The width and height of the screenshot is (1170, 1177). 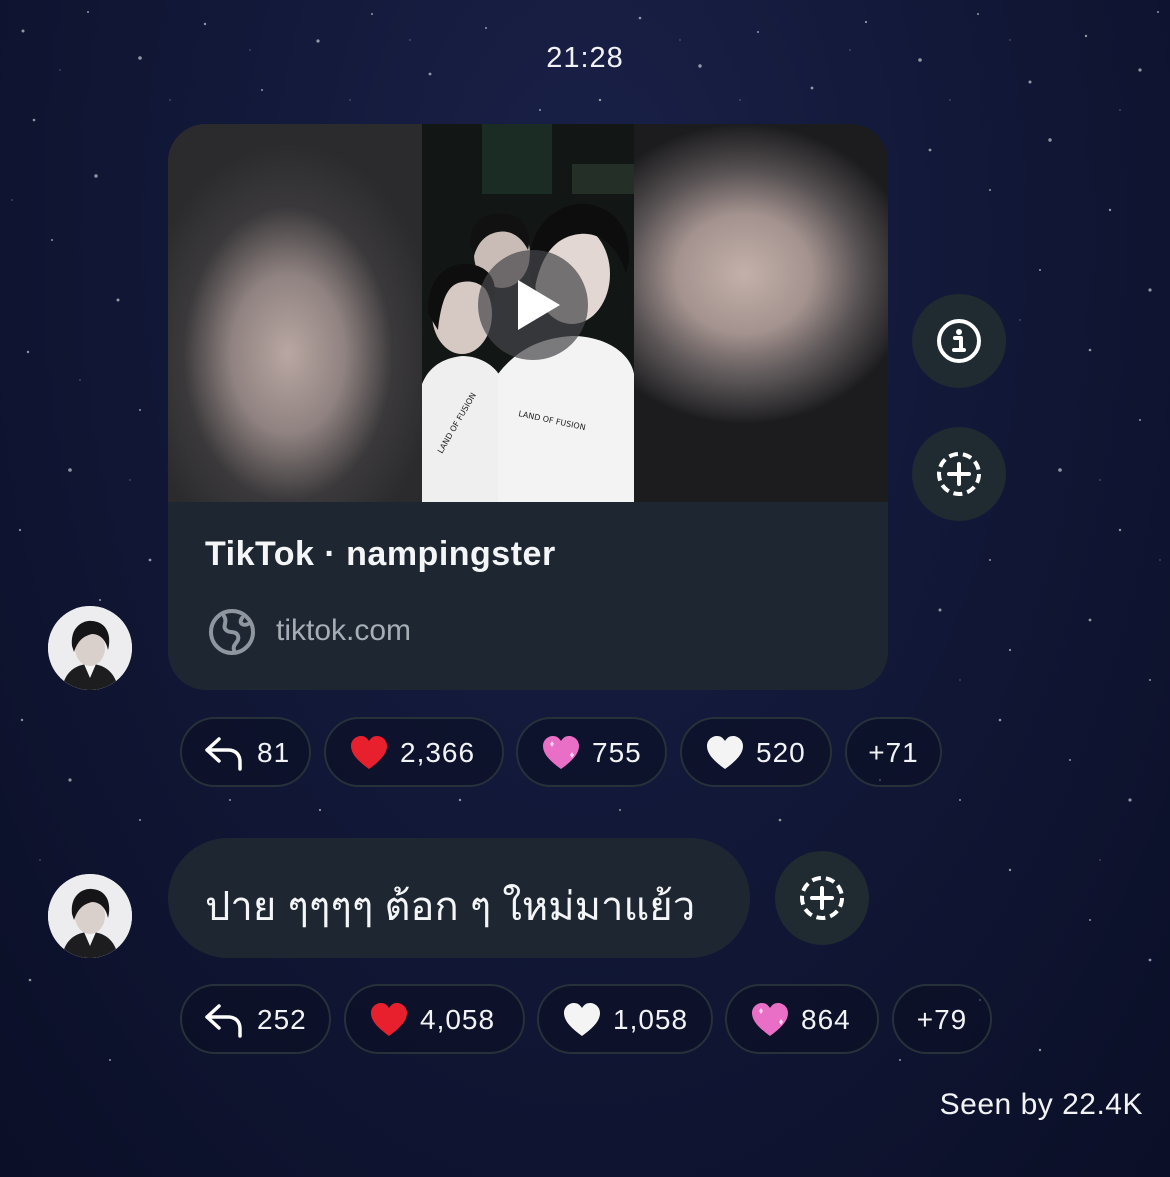 What do you see at coordinates (255, 1019) in the screenshot?
I see `reply-reaction-pill: 252` at bounding box center [255, 1019].